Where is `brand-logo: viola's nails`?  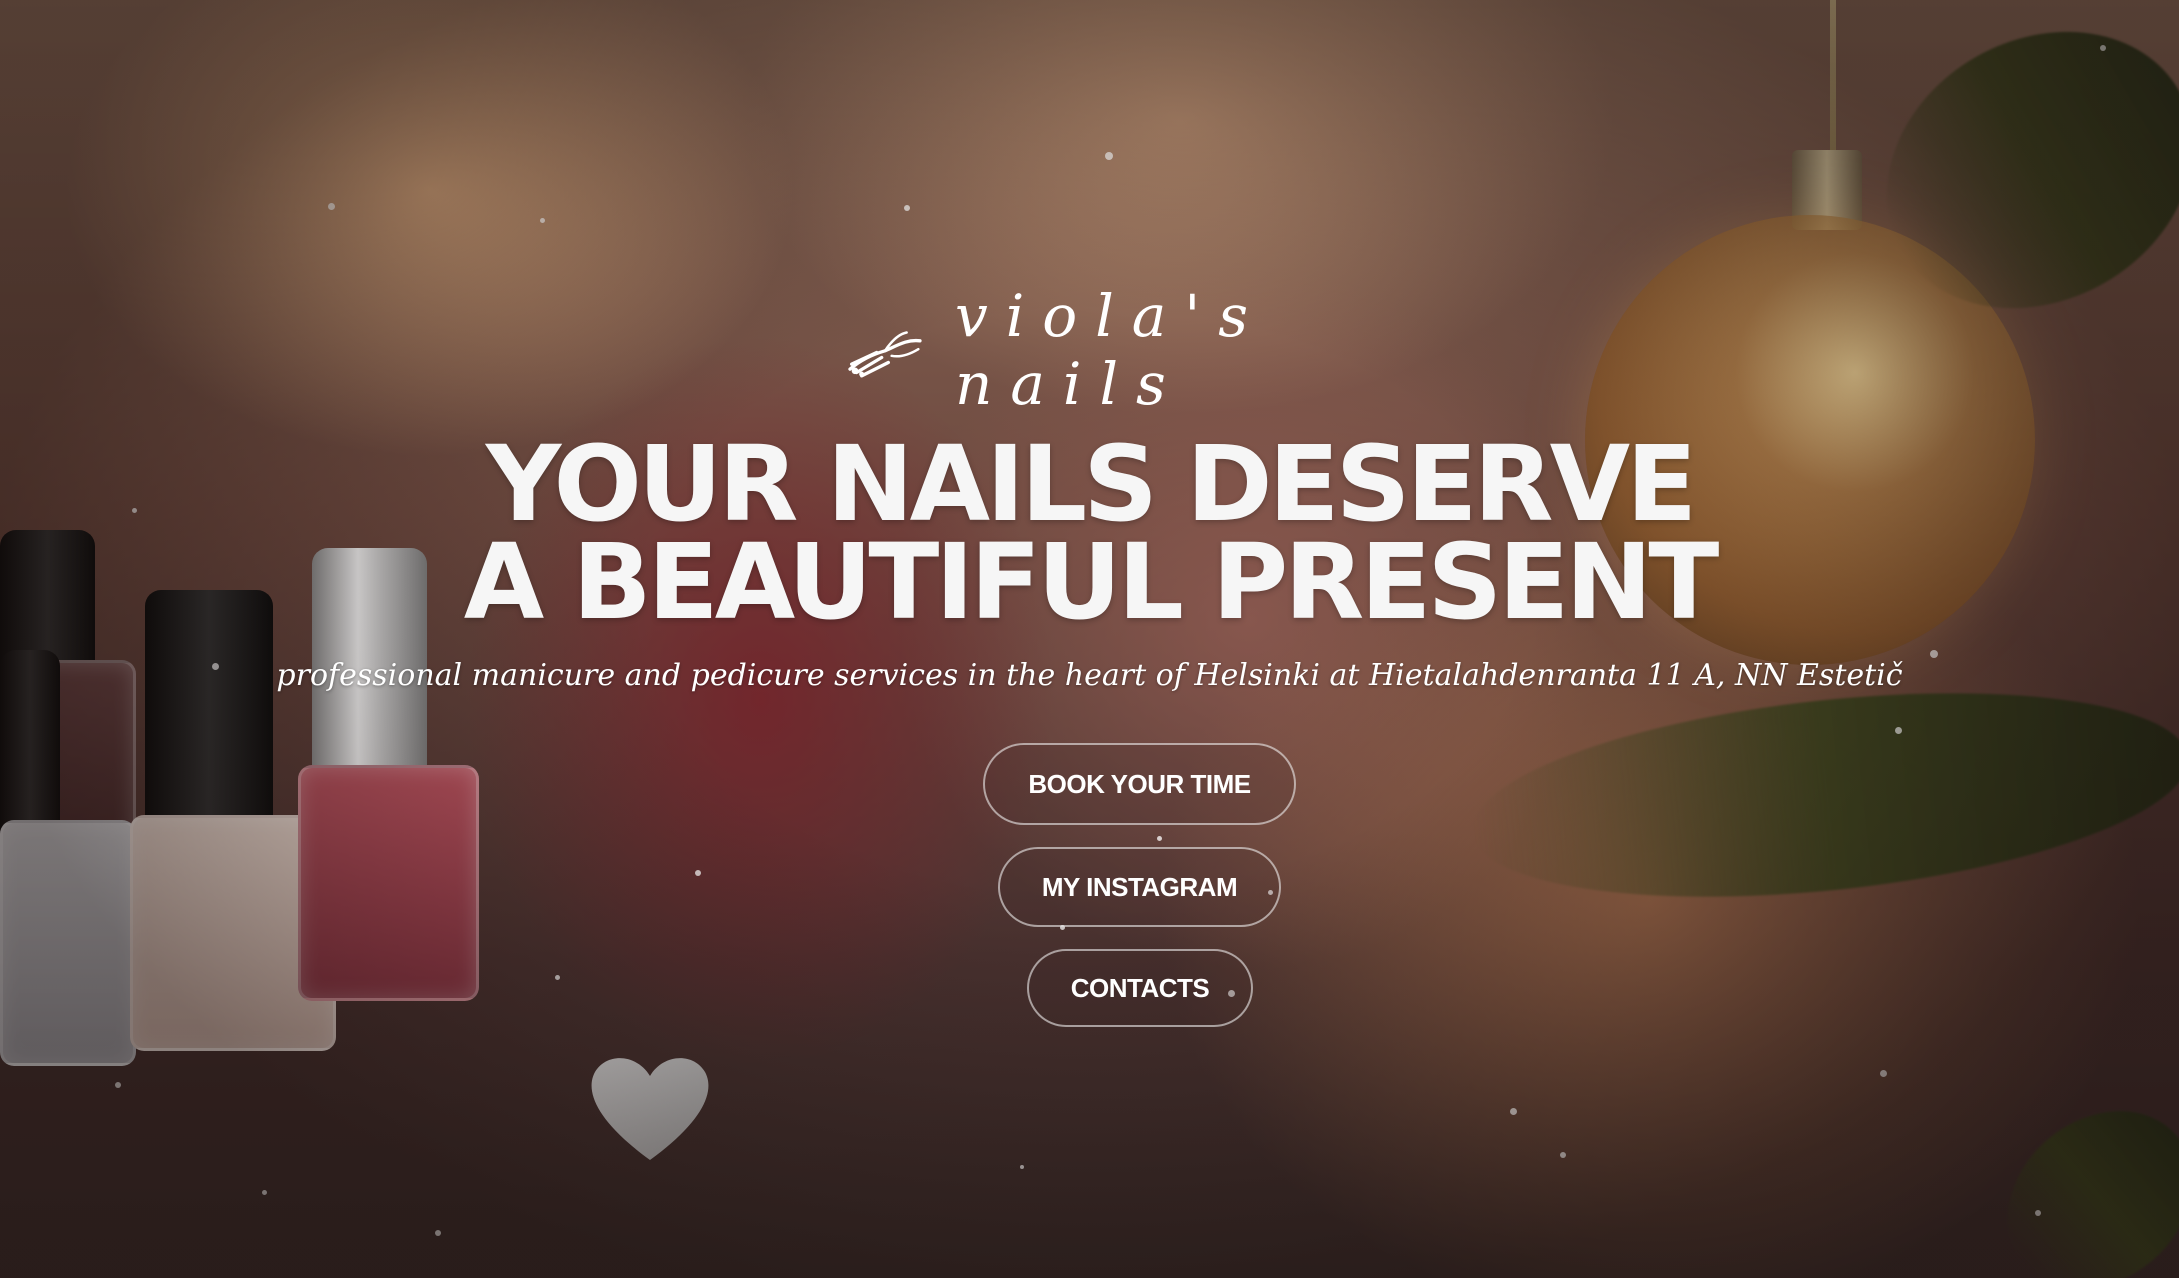 brand-logo: viola's nails is located at coordinates (1140, 350).